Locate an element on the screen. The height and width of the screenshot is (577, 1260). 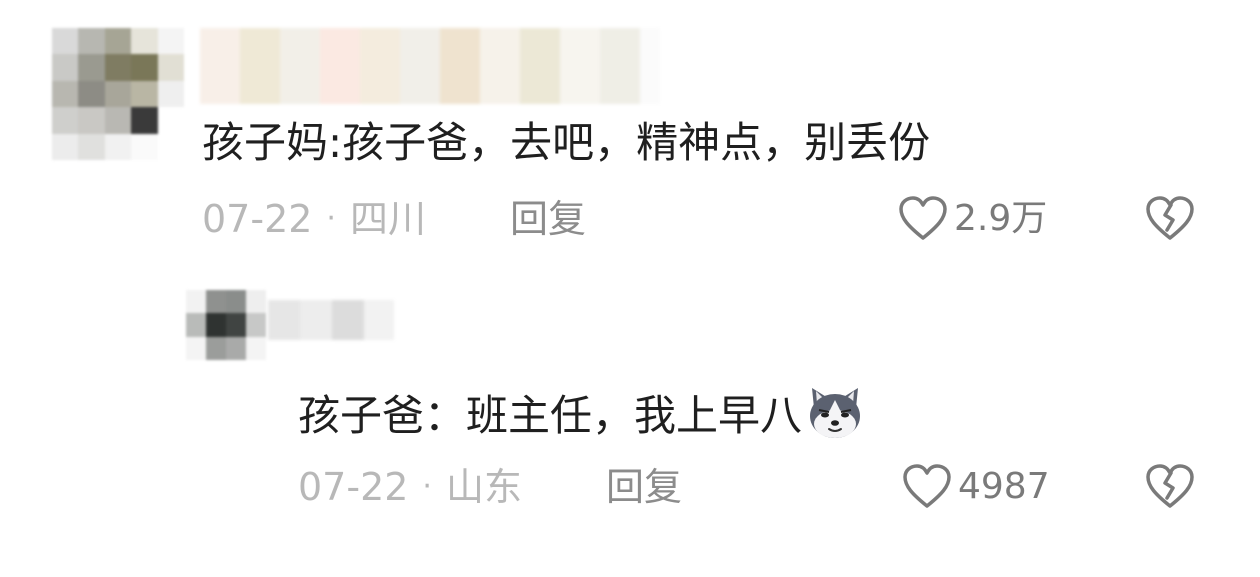
like-count: 4987 is located at coordinates (1004, 486).